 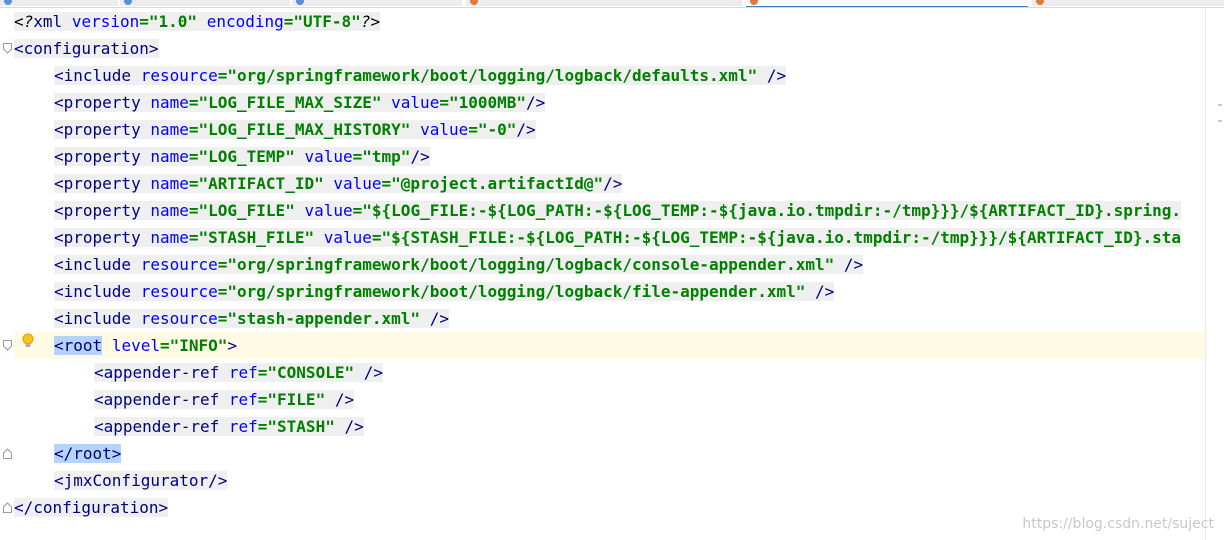 I want to click on code-line-content: <property name="LOG_TEMP" value="tmp"/>, so click(x=242, y=156).